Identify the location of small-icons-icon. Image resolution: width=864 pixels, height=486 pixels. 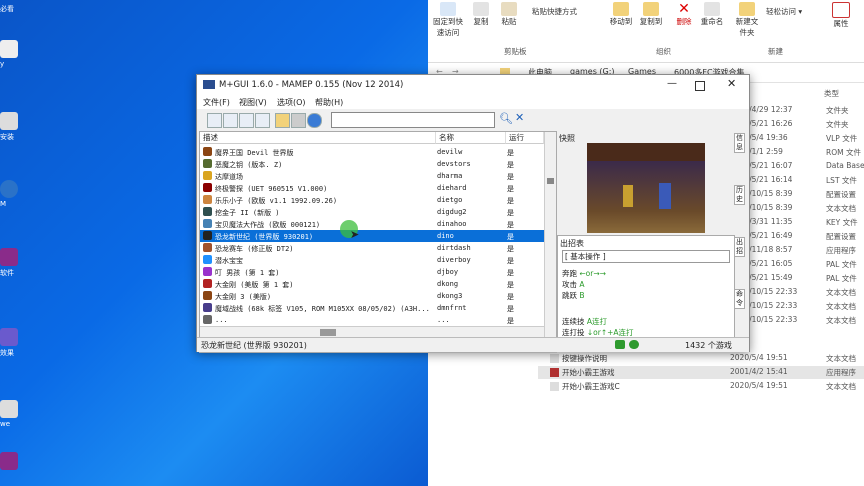
(230, 120).